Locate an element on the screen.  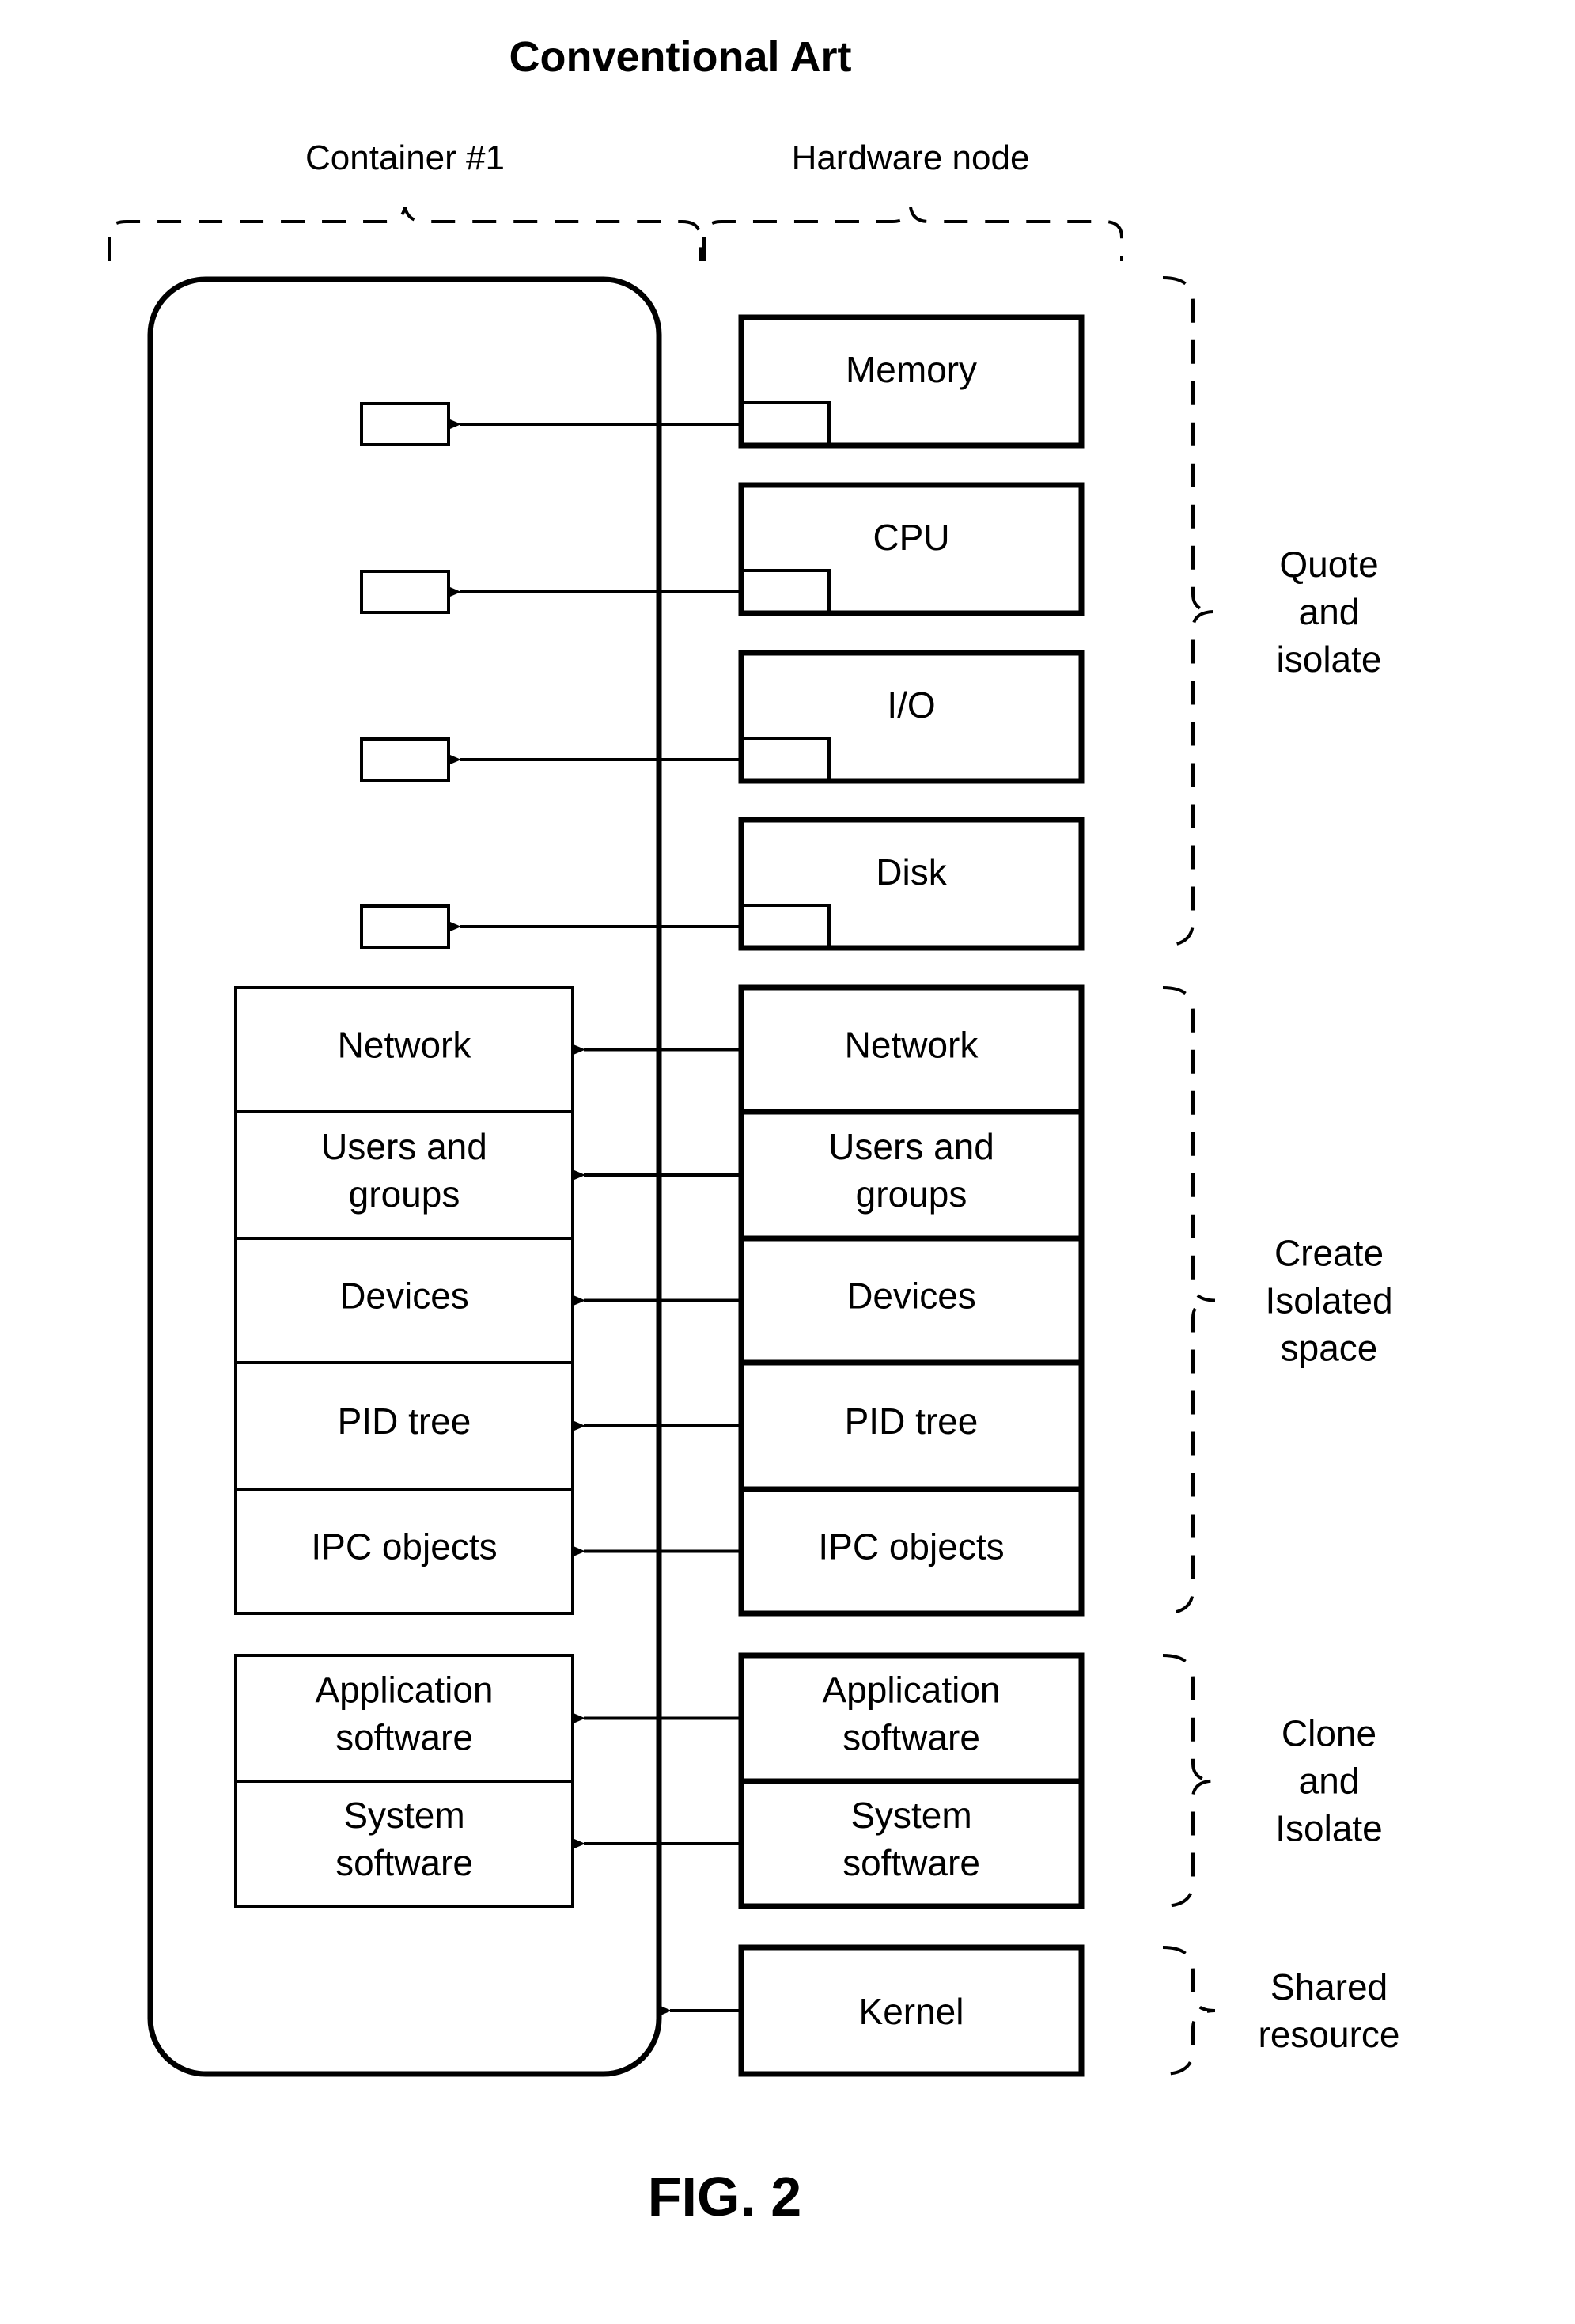
hardware-resource-label: Disk is located at coordinates (912, 872).